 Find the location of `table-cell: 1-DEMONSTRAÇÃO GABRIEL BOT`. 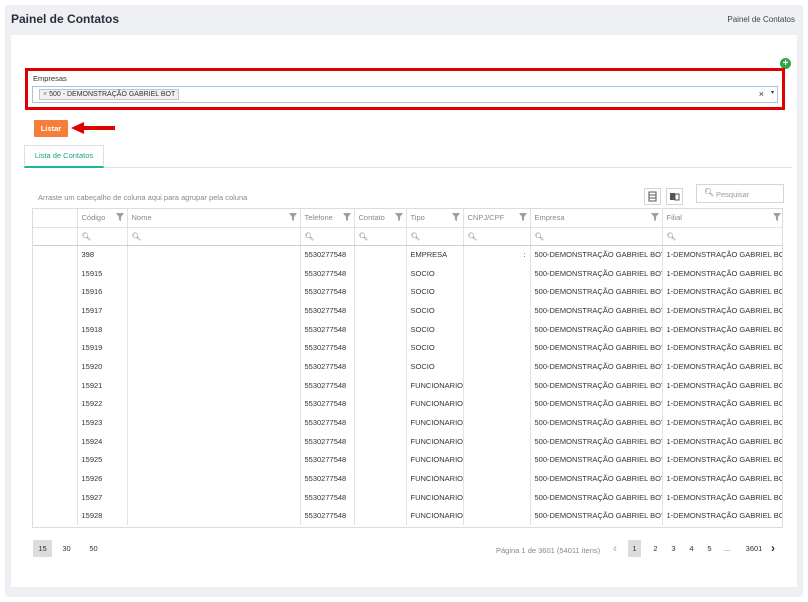

table-cell: 1-DEMONSTRAÇÃO GABRIEL BOT is located at coordinates (722, 273).